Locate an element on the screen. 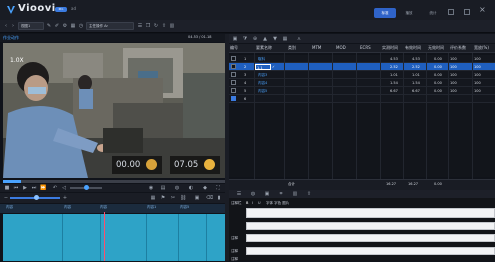  delete-icon: ⌫ is located at coordinates (209, 198).